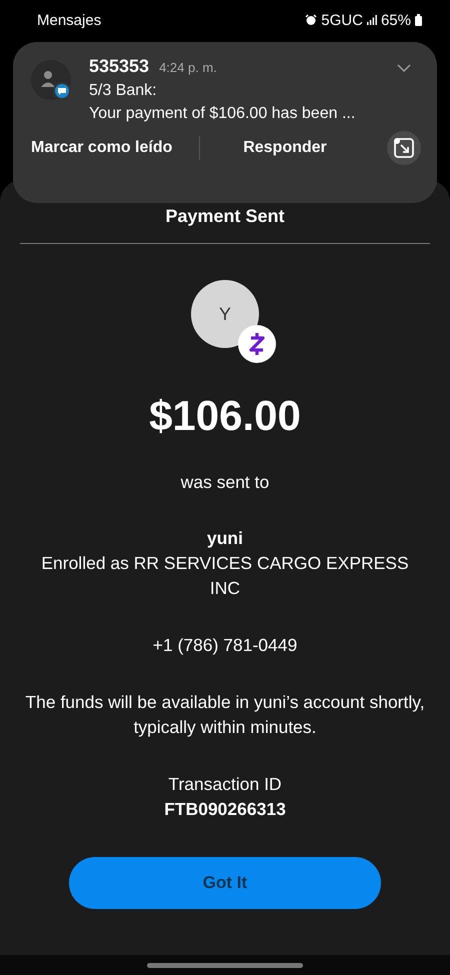  I want to click on recipient-avatar: Y, so click(225, 314).